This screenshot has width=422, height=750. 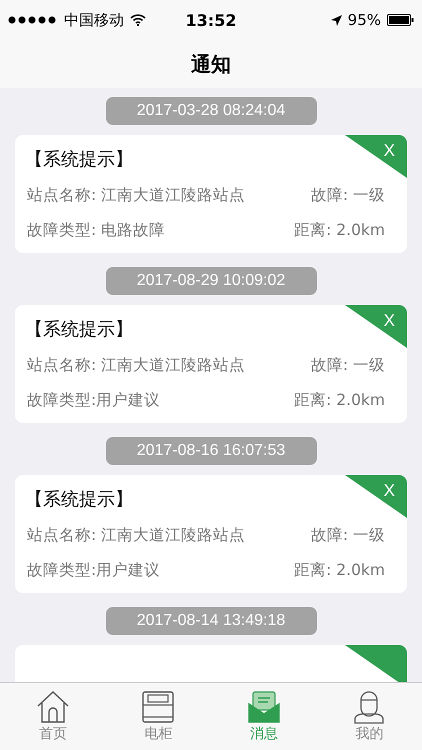 What do you see at coordinates (138, 20) in the screenshot?
I see `wifi-icon` at bounding box center [138, 20].